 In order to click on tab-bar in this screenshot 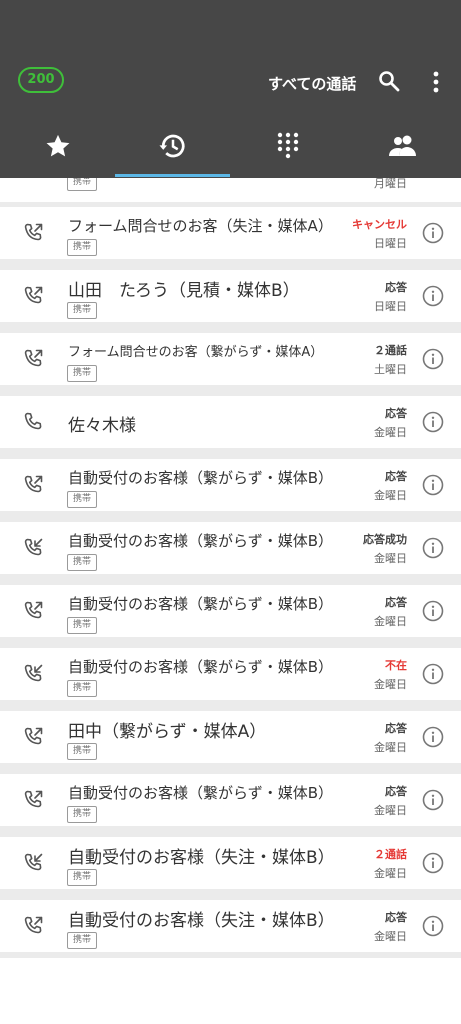, I will do `click(230, 148)`.